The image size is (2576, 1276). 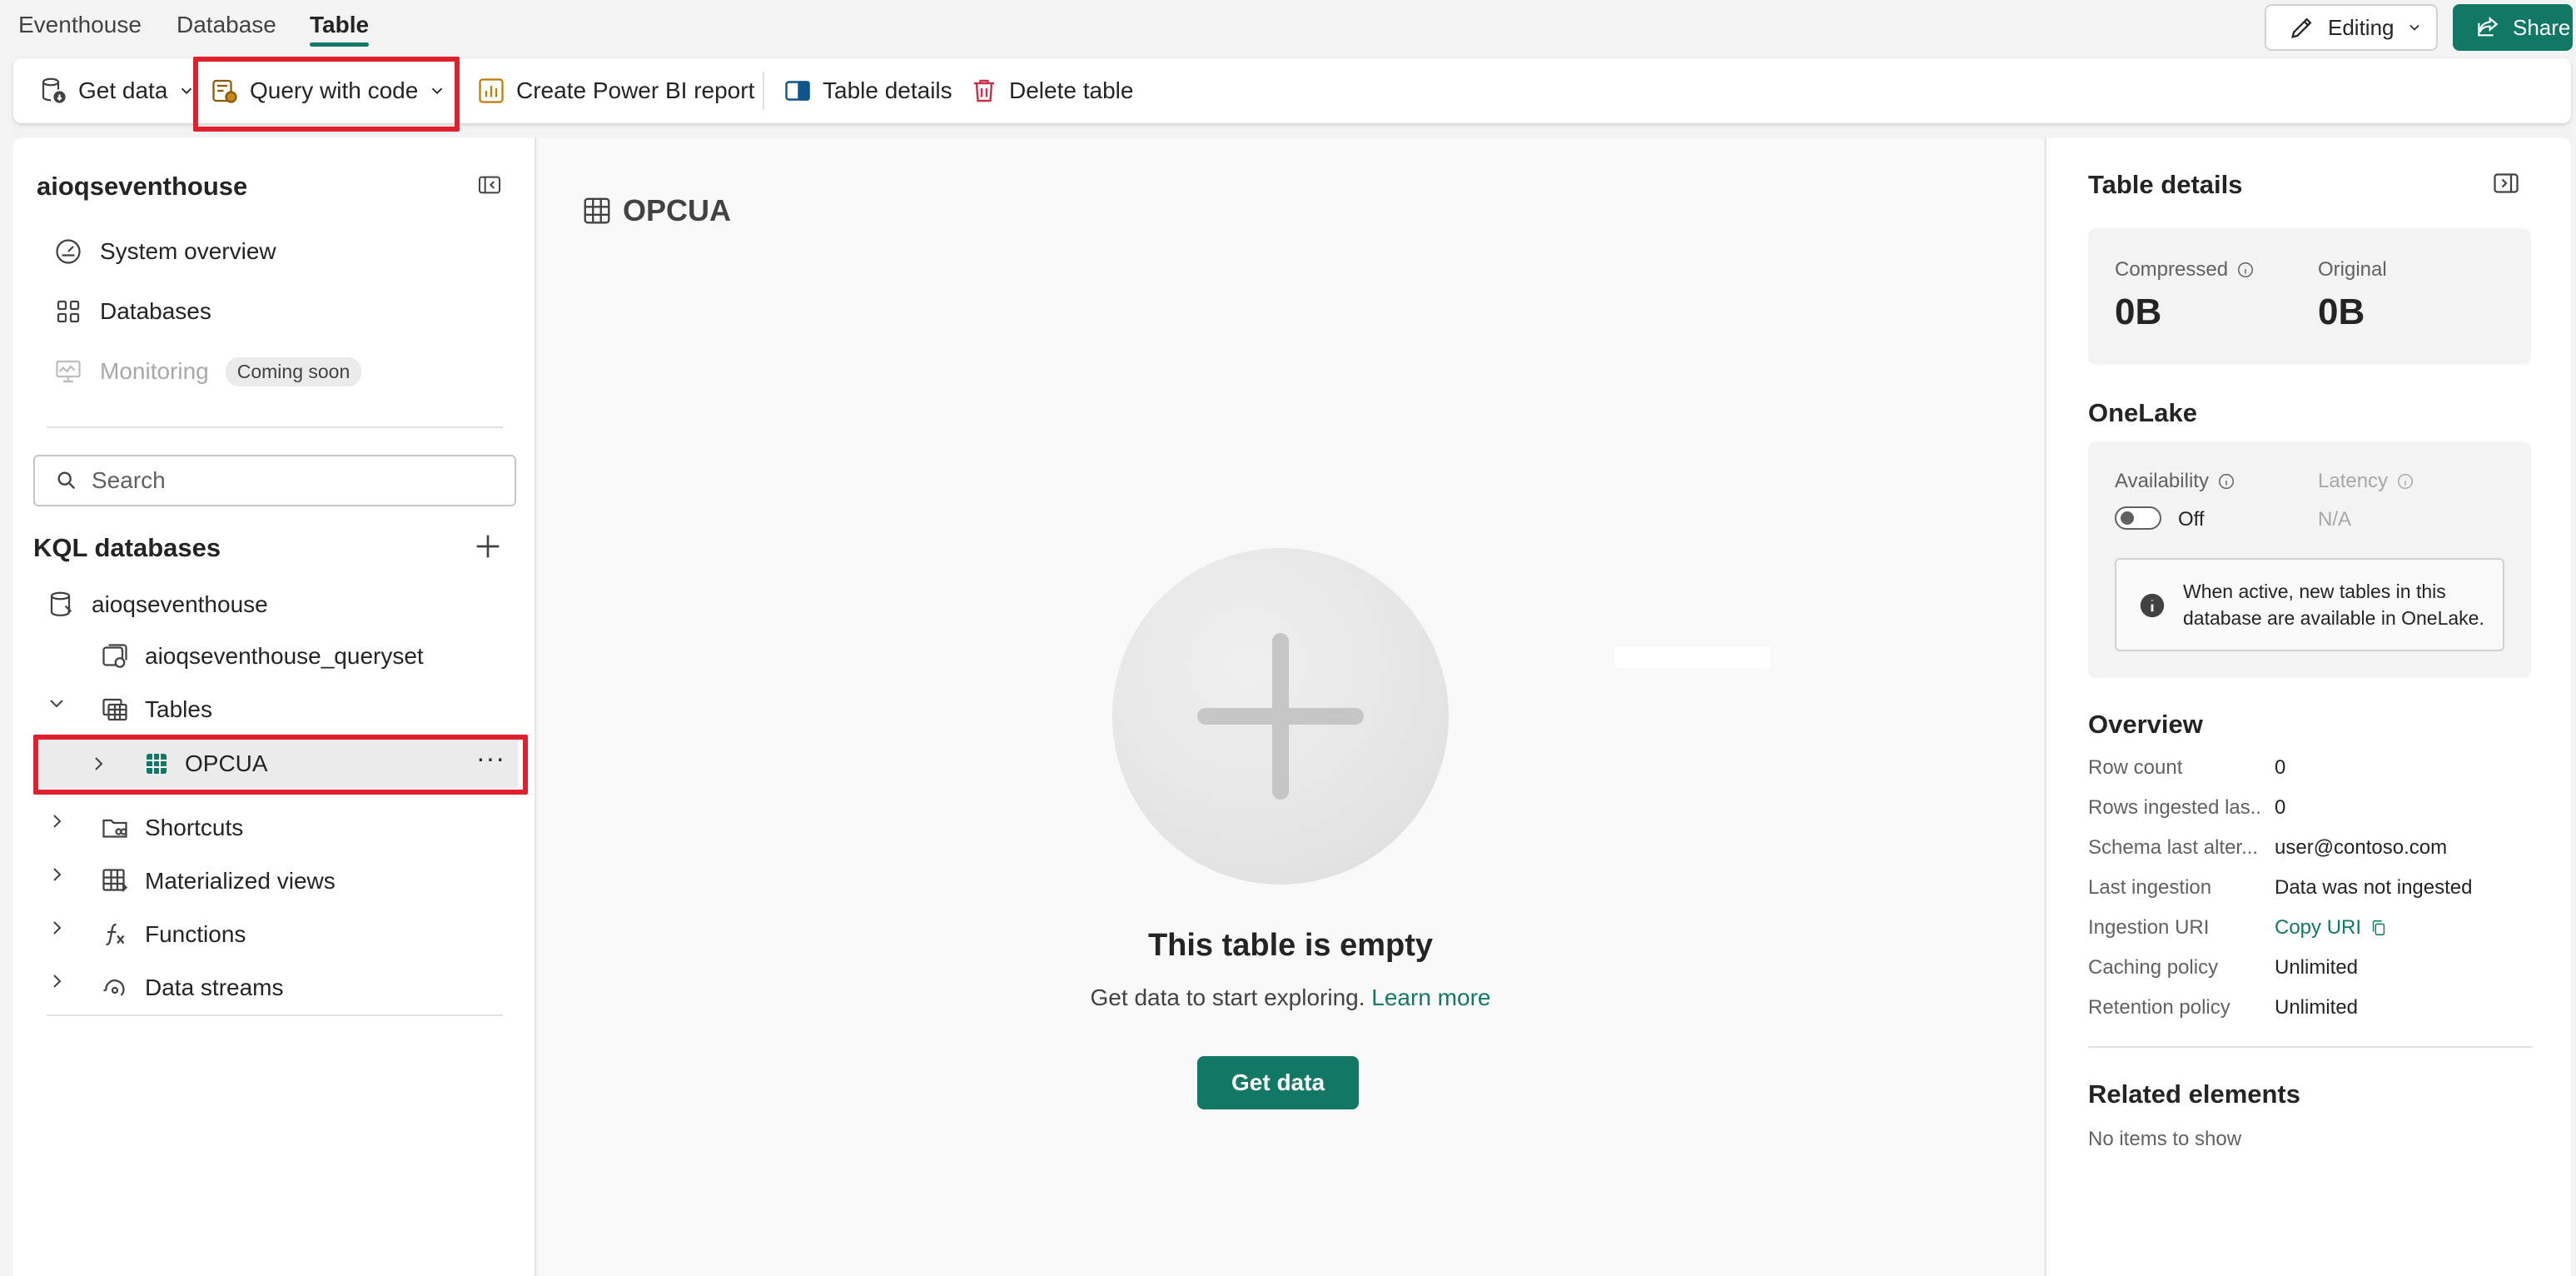 I want to click on tree-item-functions: Functions, so click(x=173, y=934).